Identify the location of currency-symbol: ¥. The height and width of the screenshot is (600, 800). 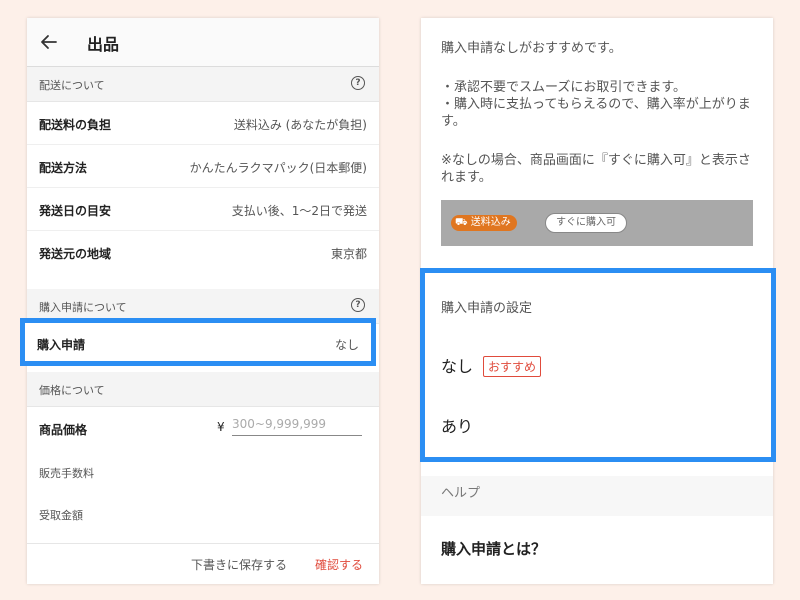
(221, 427).